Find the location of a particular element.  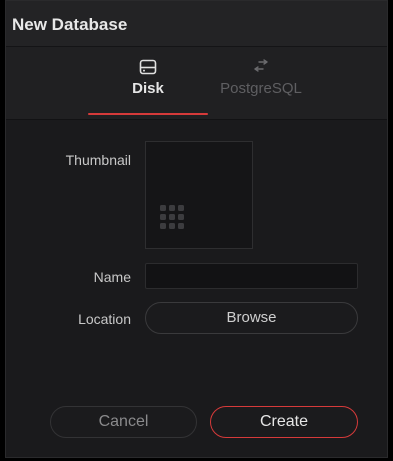

disk-icon is located at coordinates (148, 67).